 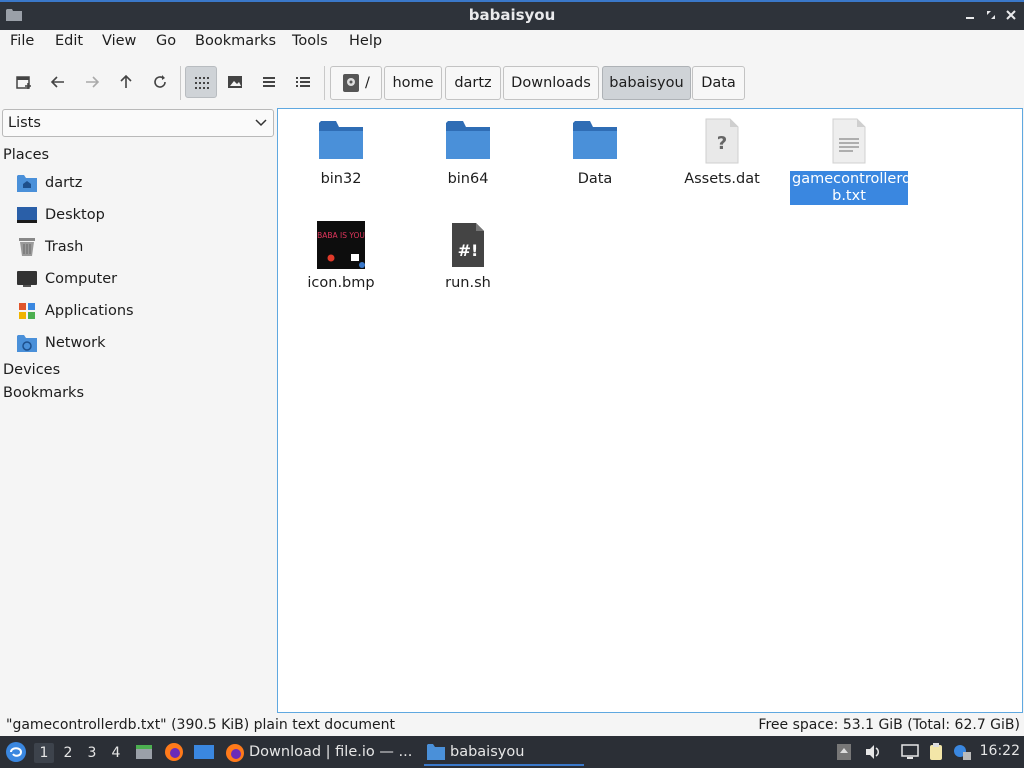 I want to click on file-name-line: b.txt, so click(x=849, y=196).